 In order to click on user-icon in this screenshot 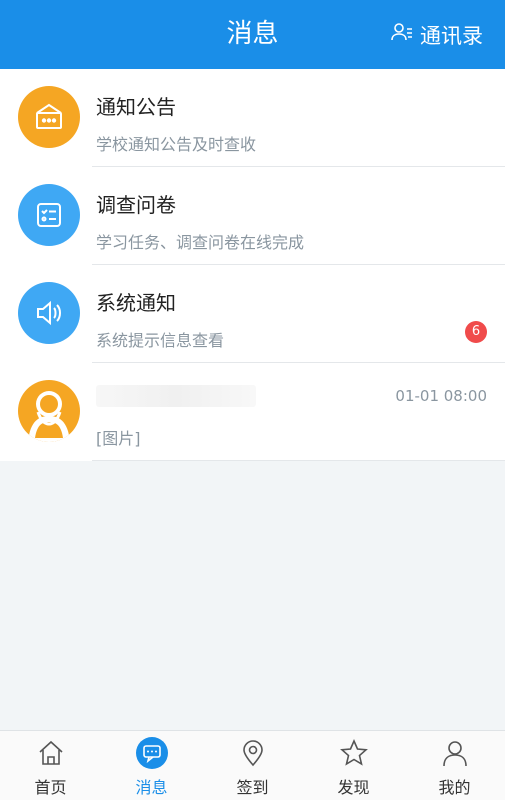, I will do `click(455, 753)`.